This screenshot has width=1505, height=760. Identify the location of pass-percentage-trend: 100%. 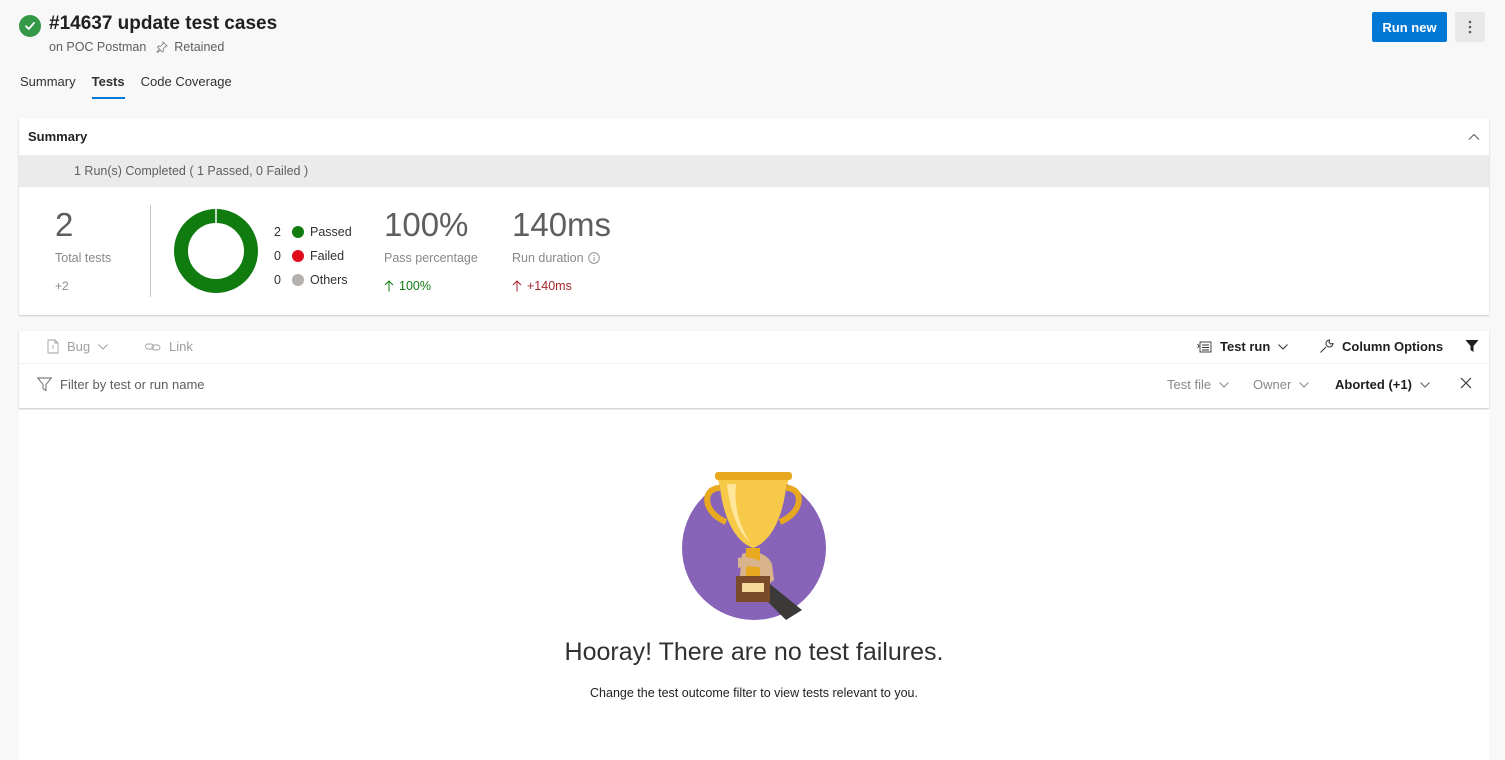
(431, 286).